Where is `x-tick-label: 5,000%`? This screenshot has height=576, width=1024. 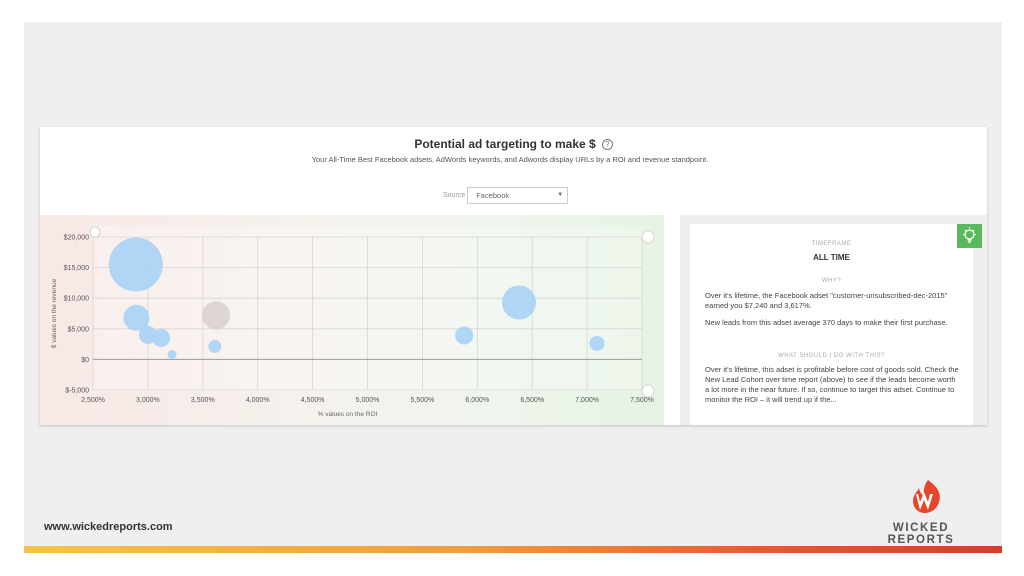 x-tick-label: 5,000% is located at coordinates (368, 400).